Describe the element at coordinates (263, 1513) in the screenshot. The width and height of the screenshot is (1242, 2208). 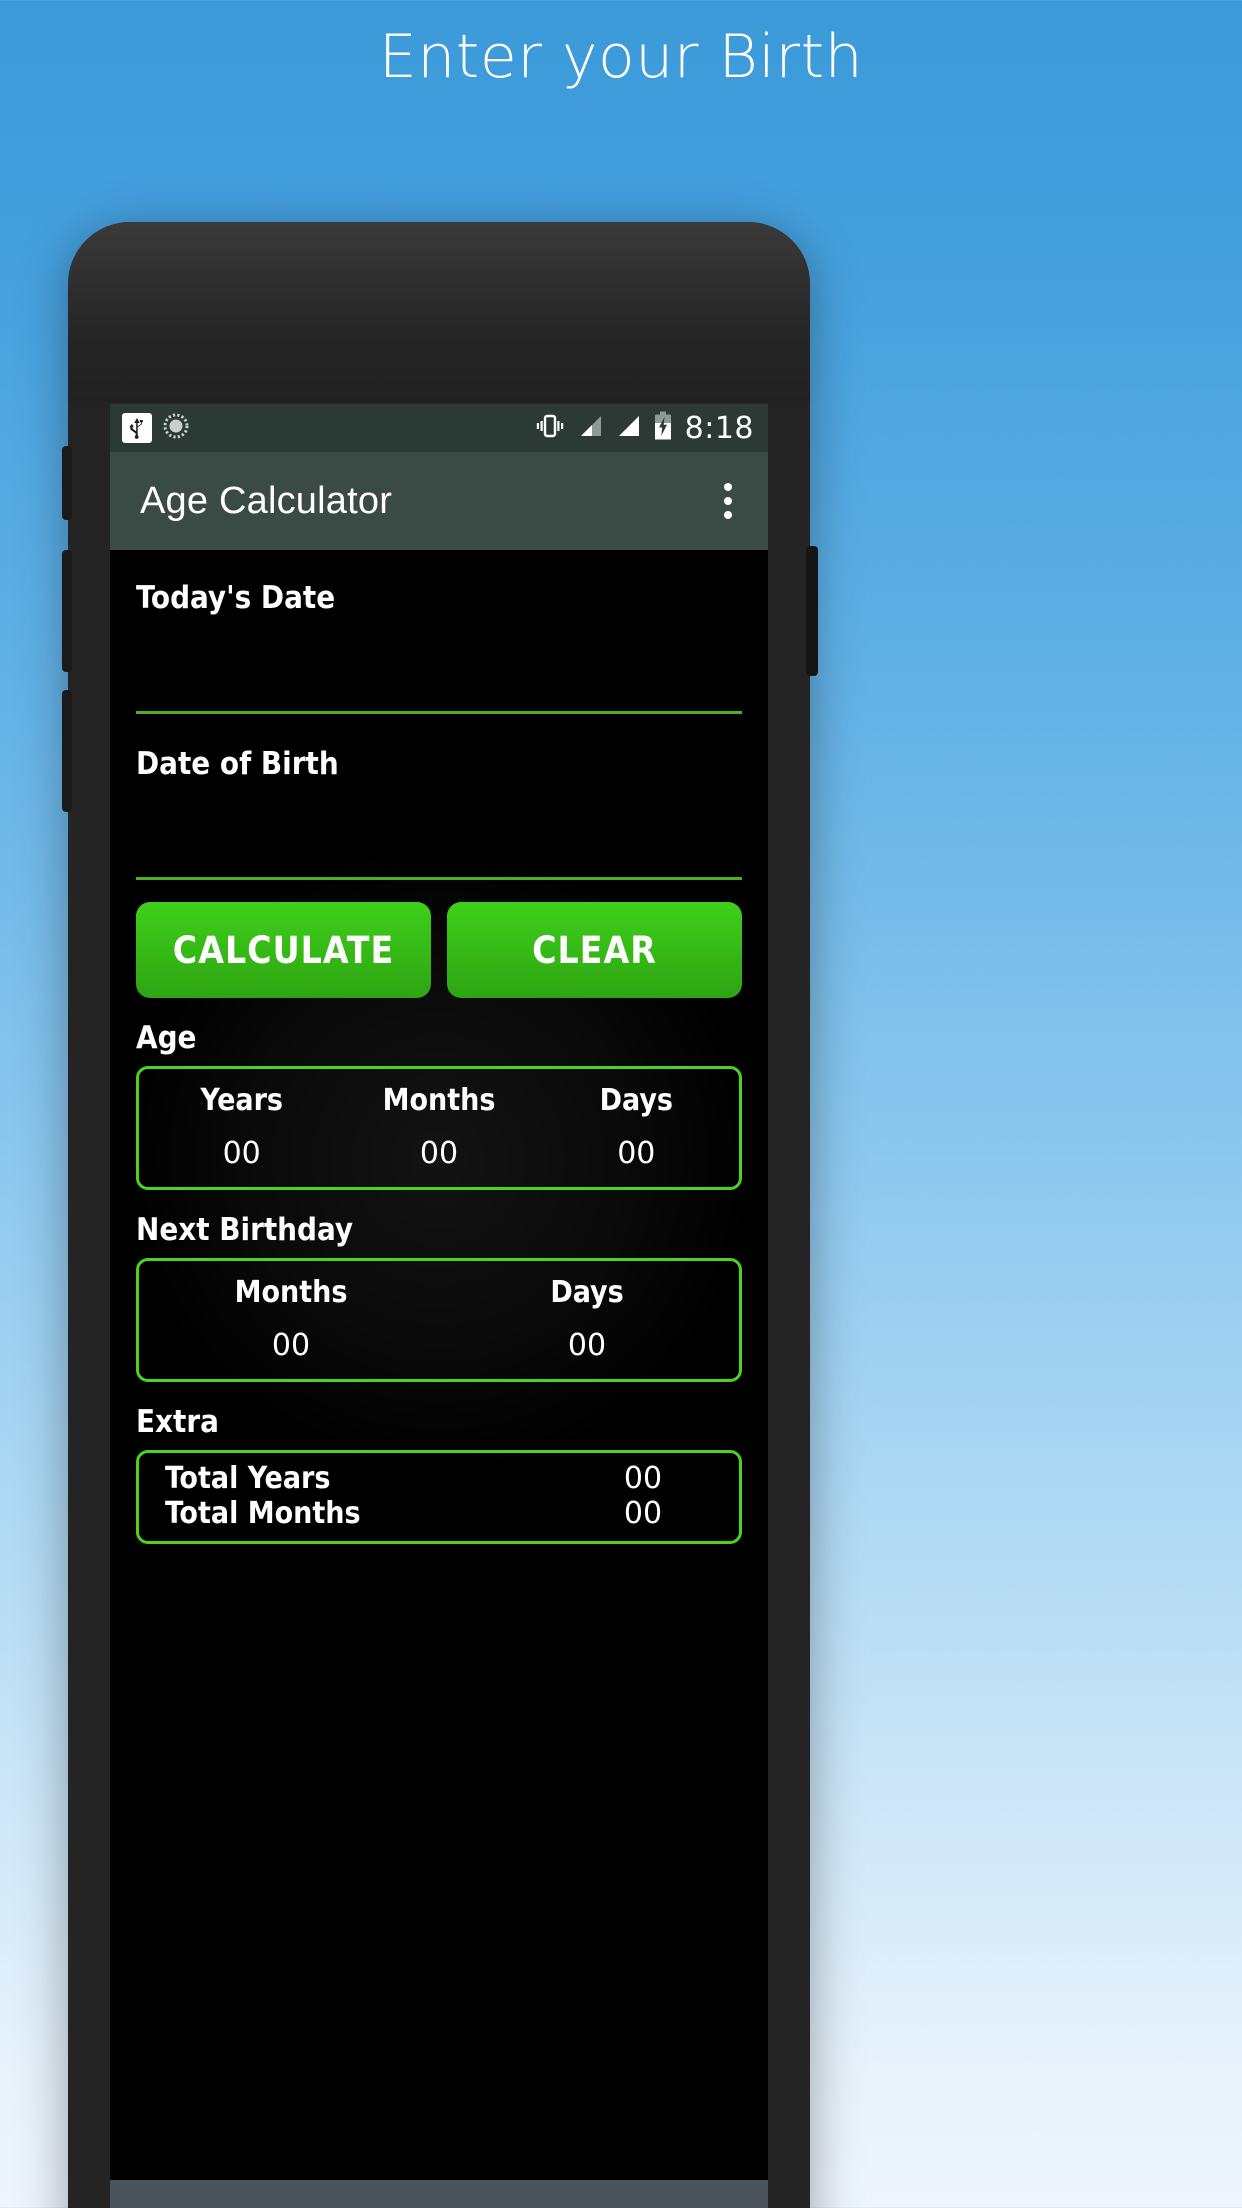
I see `extra-label-total-months: Total Months` at that location.